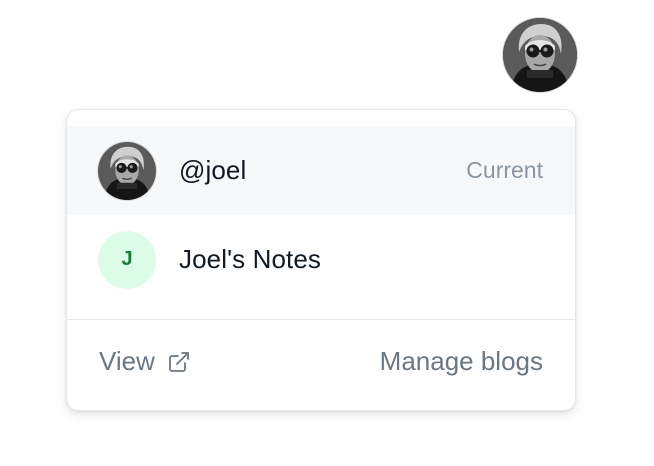 The width and height of the screenshot is (654, 466). Describe the element at coordinates (321, 170) in the screenshot. I see `account-item-joel: @joel Current` at that location.